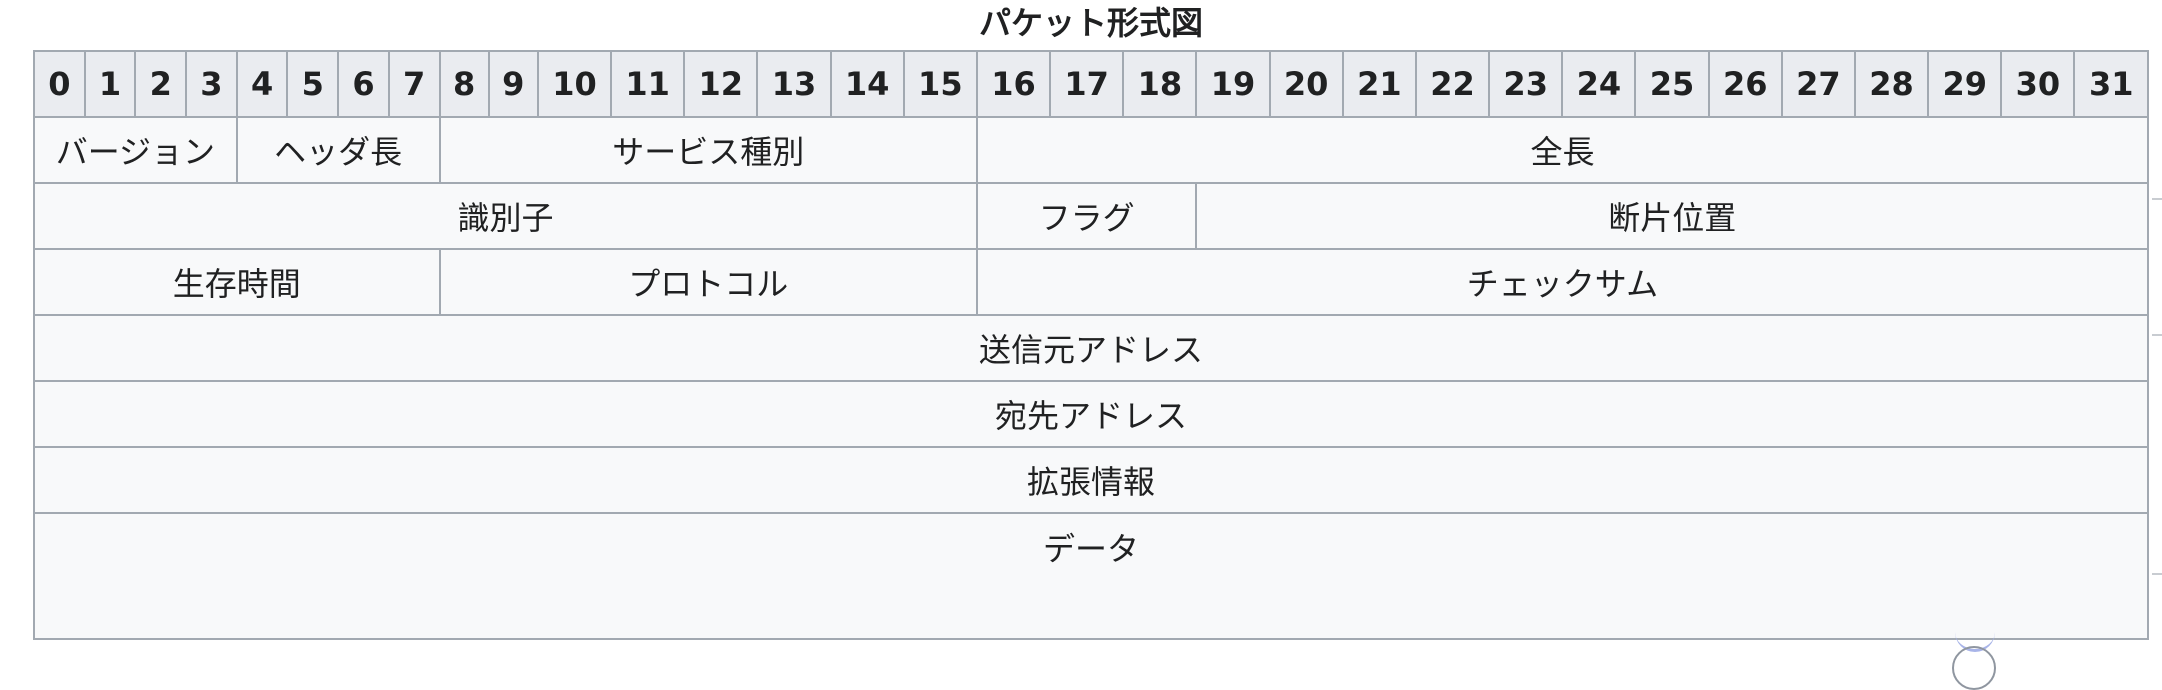  I want to click on bit-number-4: 4, so click(262, 84).